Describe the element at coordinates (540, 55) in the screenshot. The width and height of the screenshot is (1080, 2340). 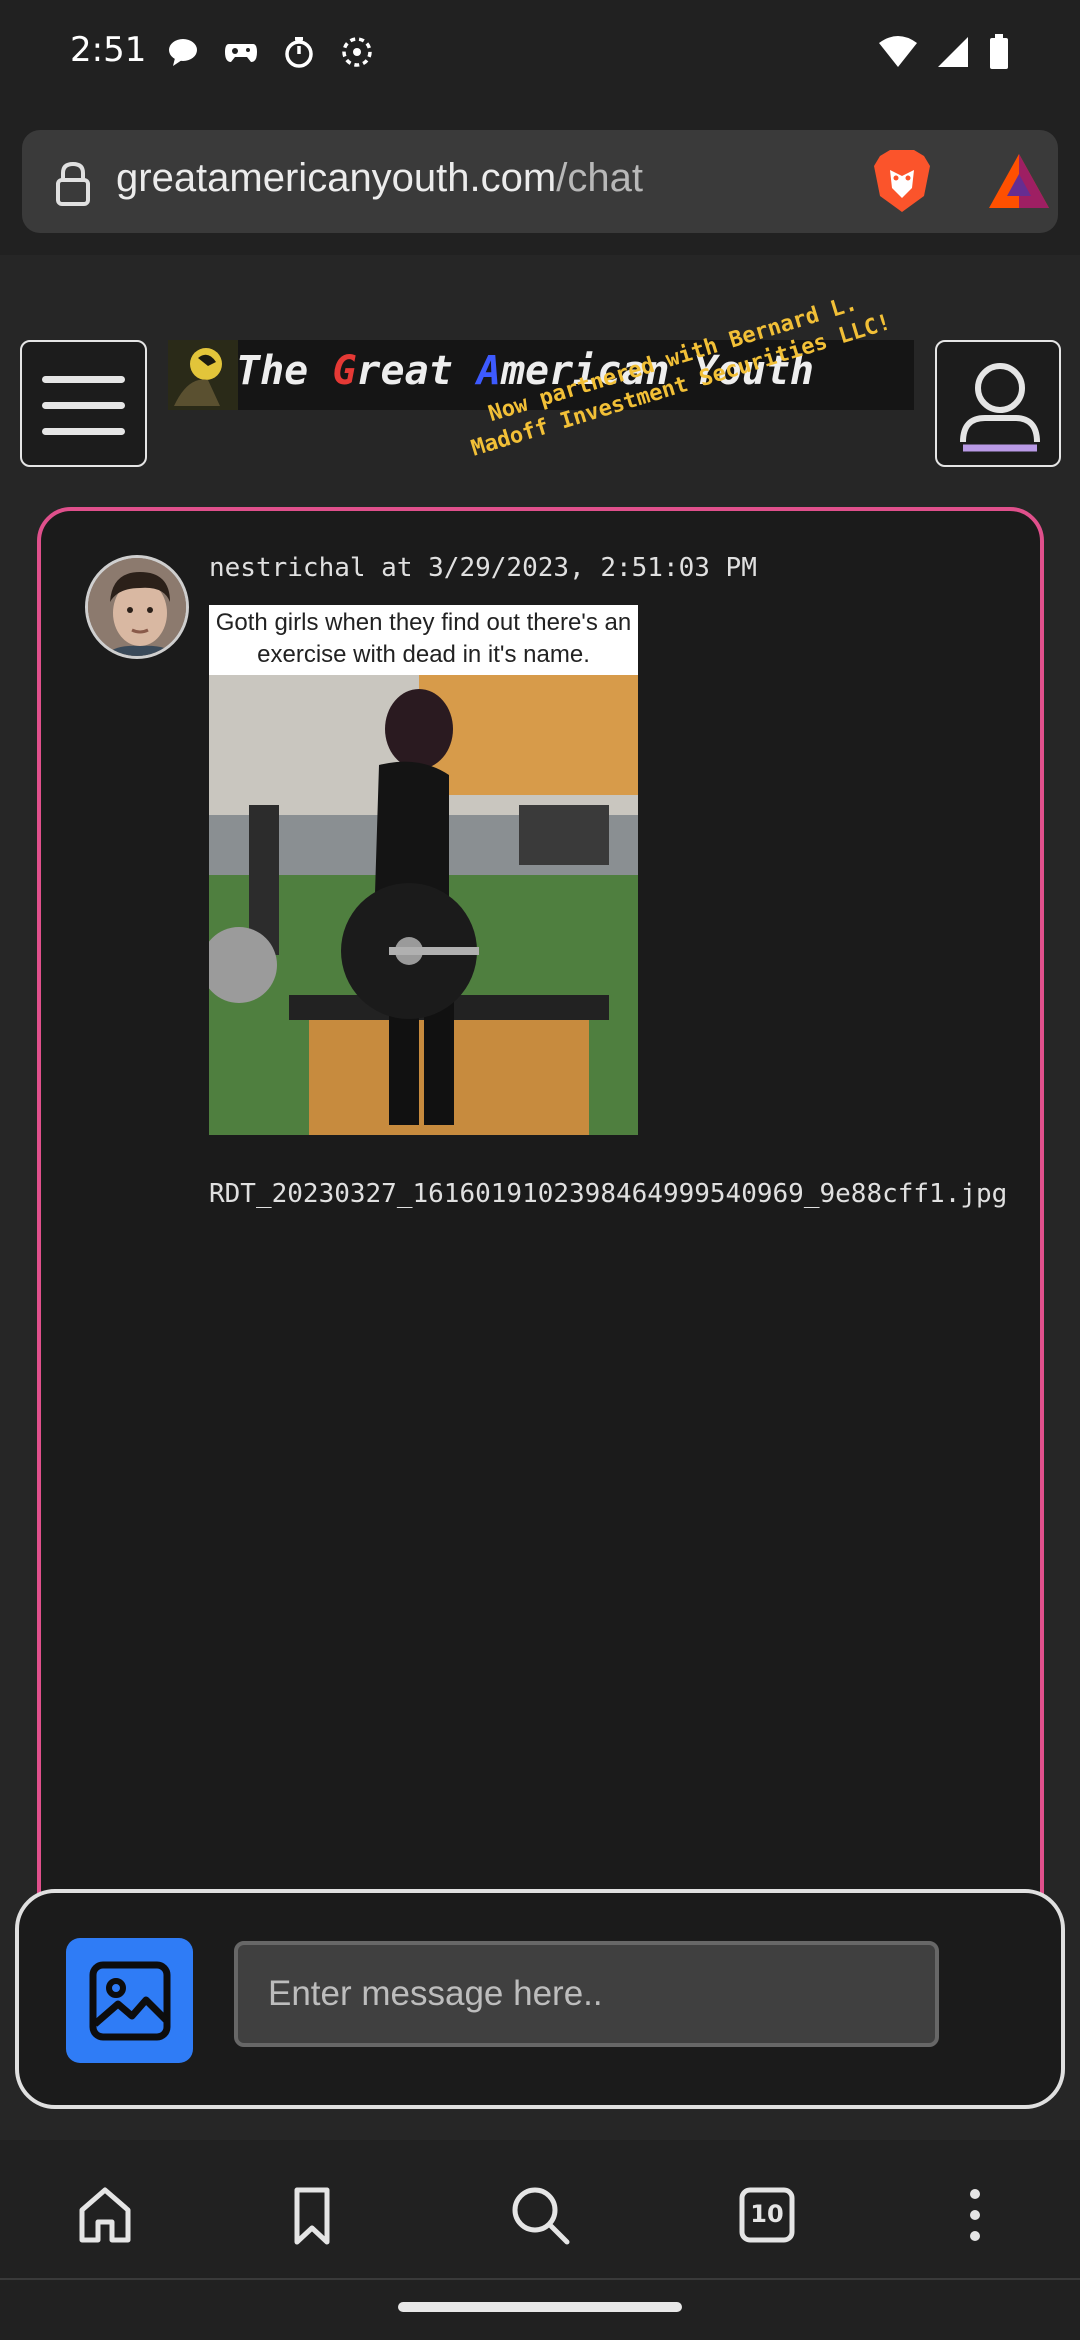
I see `status-bar: 2:51` at that location.